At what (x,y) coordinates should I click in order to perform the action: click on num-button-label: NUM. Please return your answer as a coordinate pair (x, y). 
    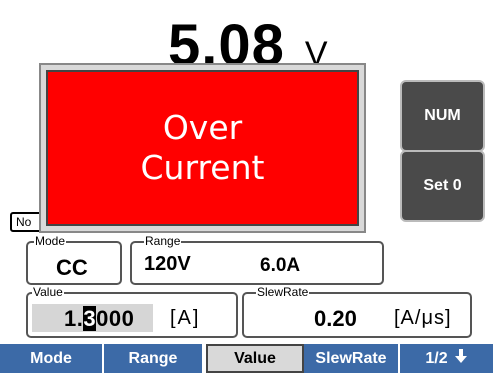
    Looking at the image, I should click on (442, 115).